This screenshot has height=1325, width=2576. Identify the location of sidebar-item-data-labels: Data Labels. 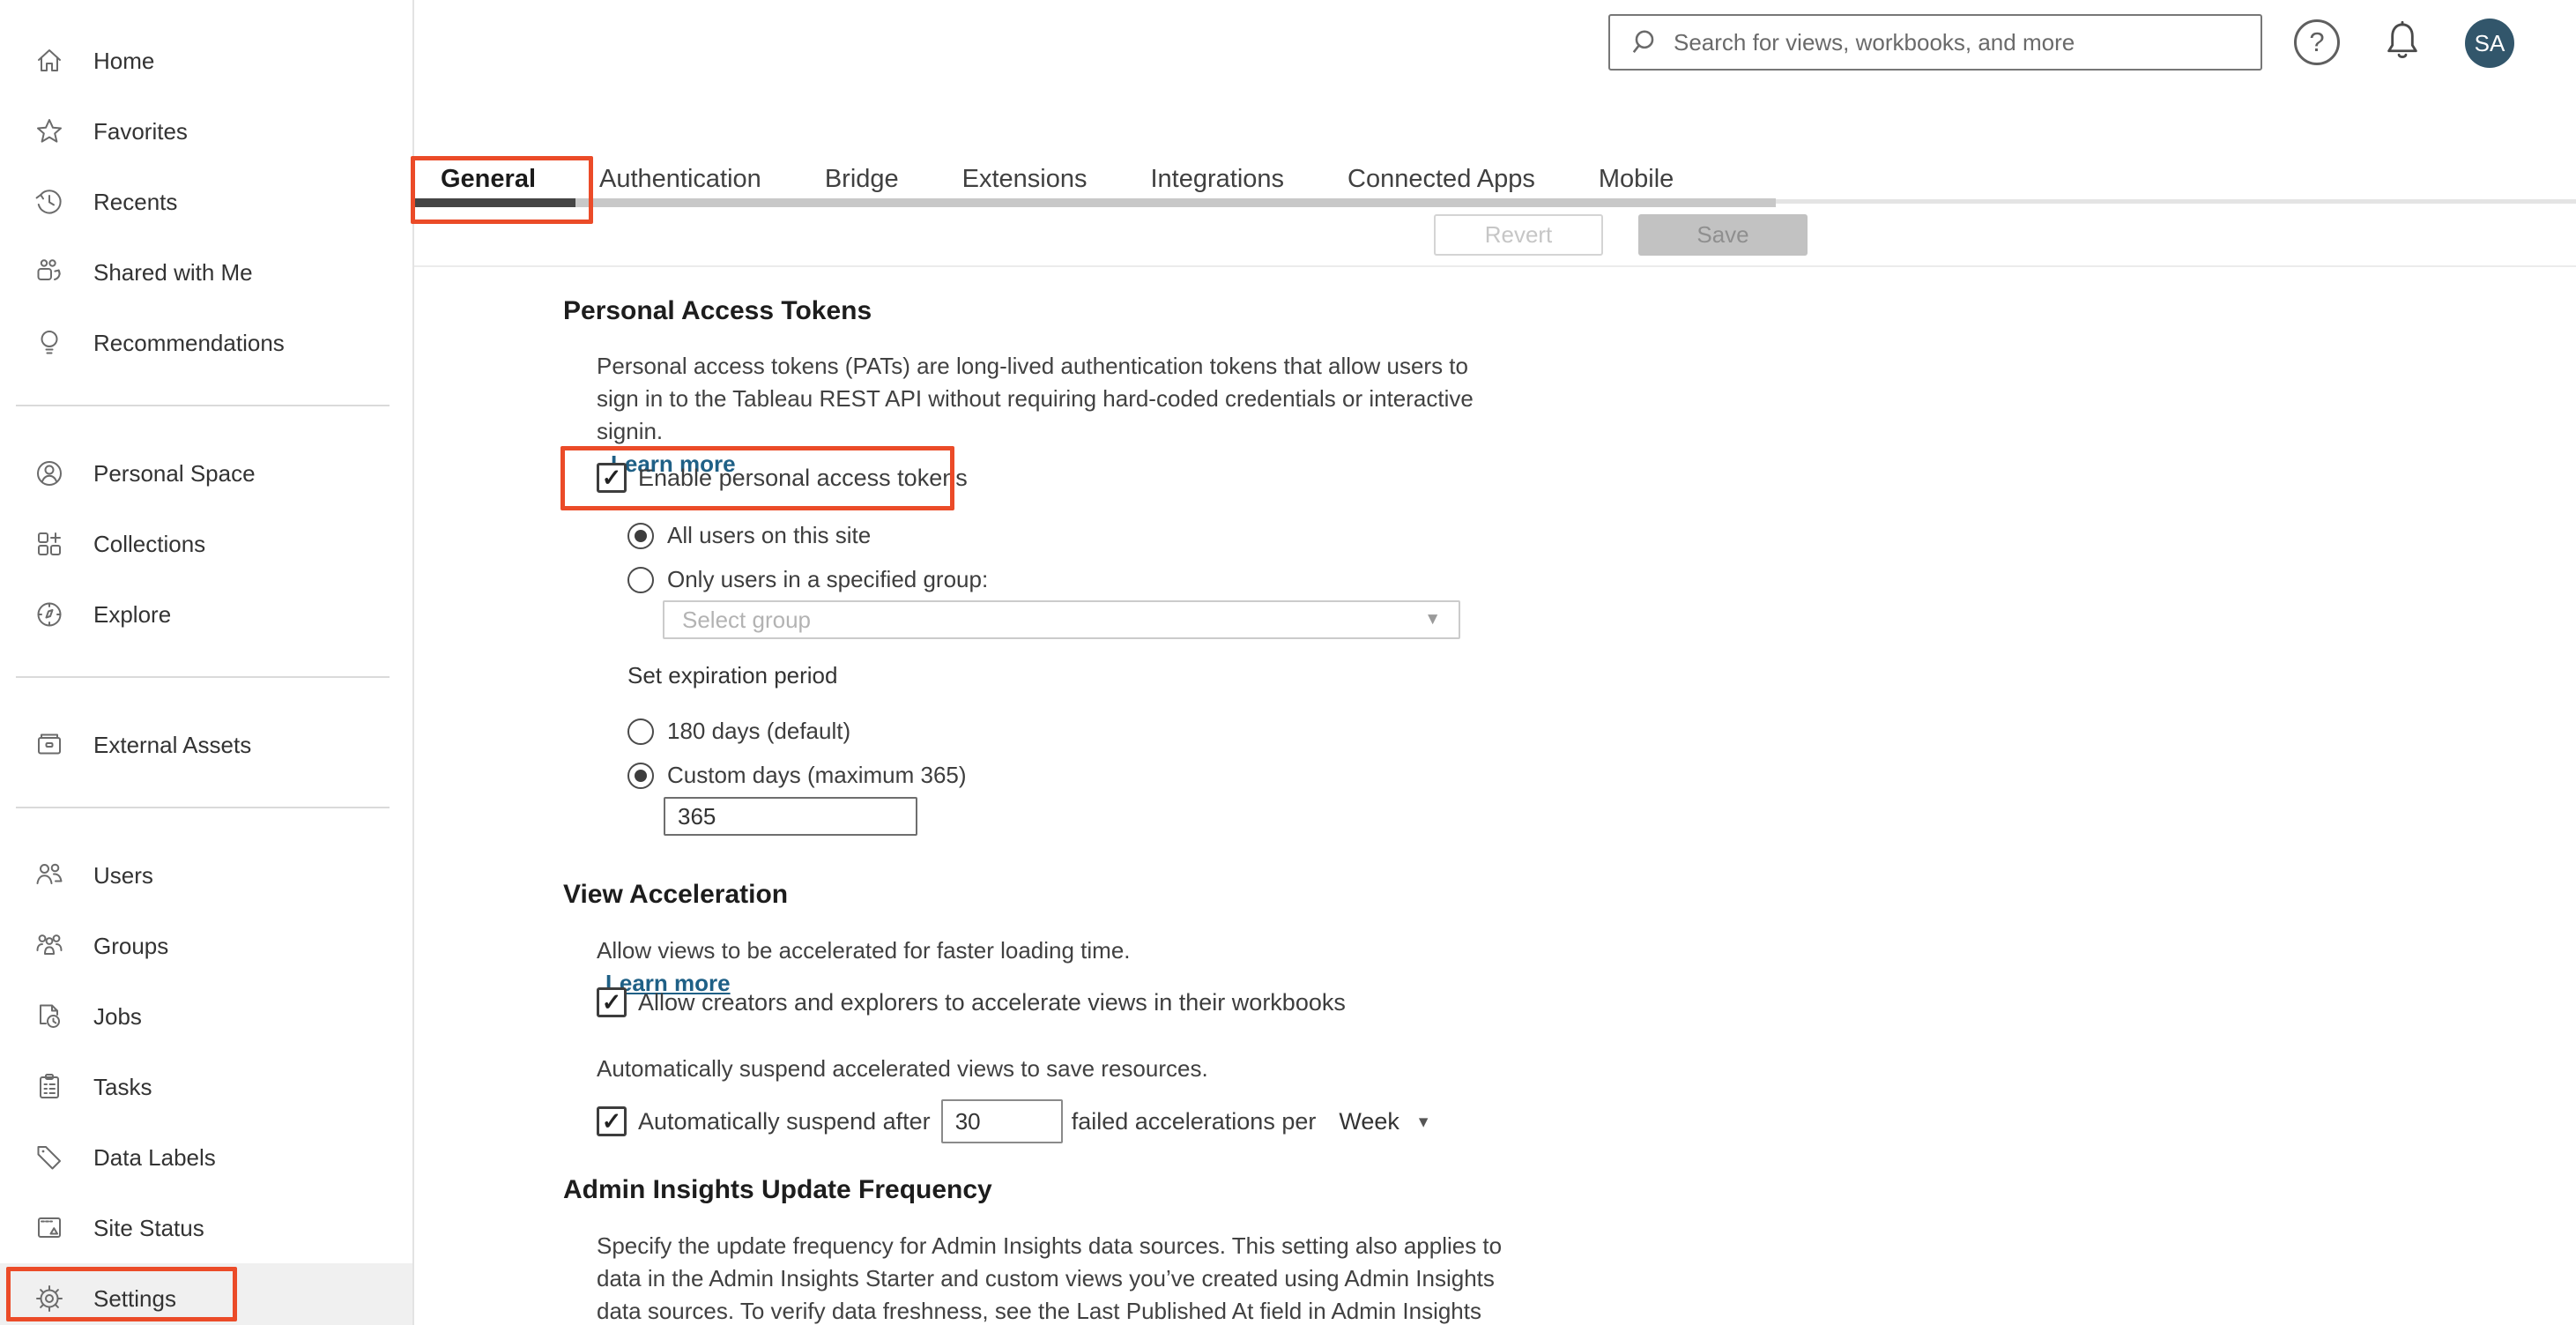
(206, 1157).